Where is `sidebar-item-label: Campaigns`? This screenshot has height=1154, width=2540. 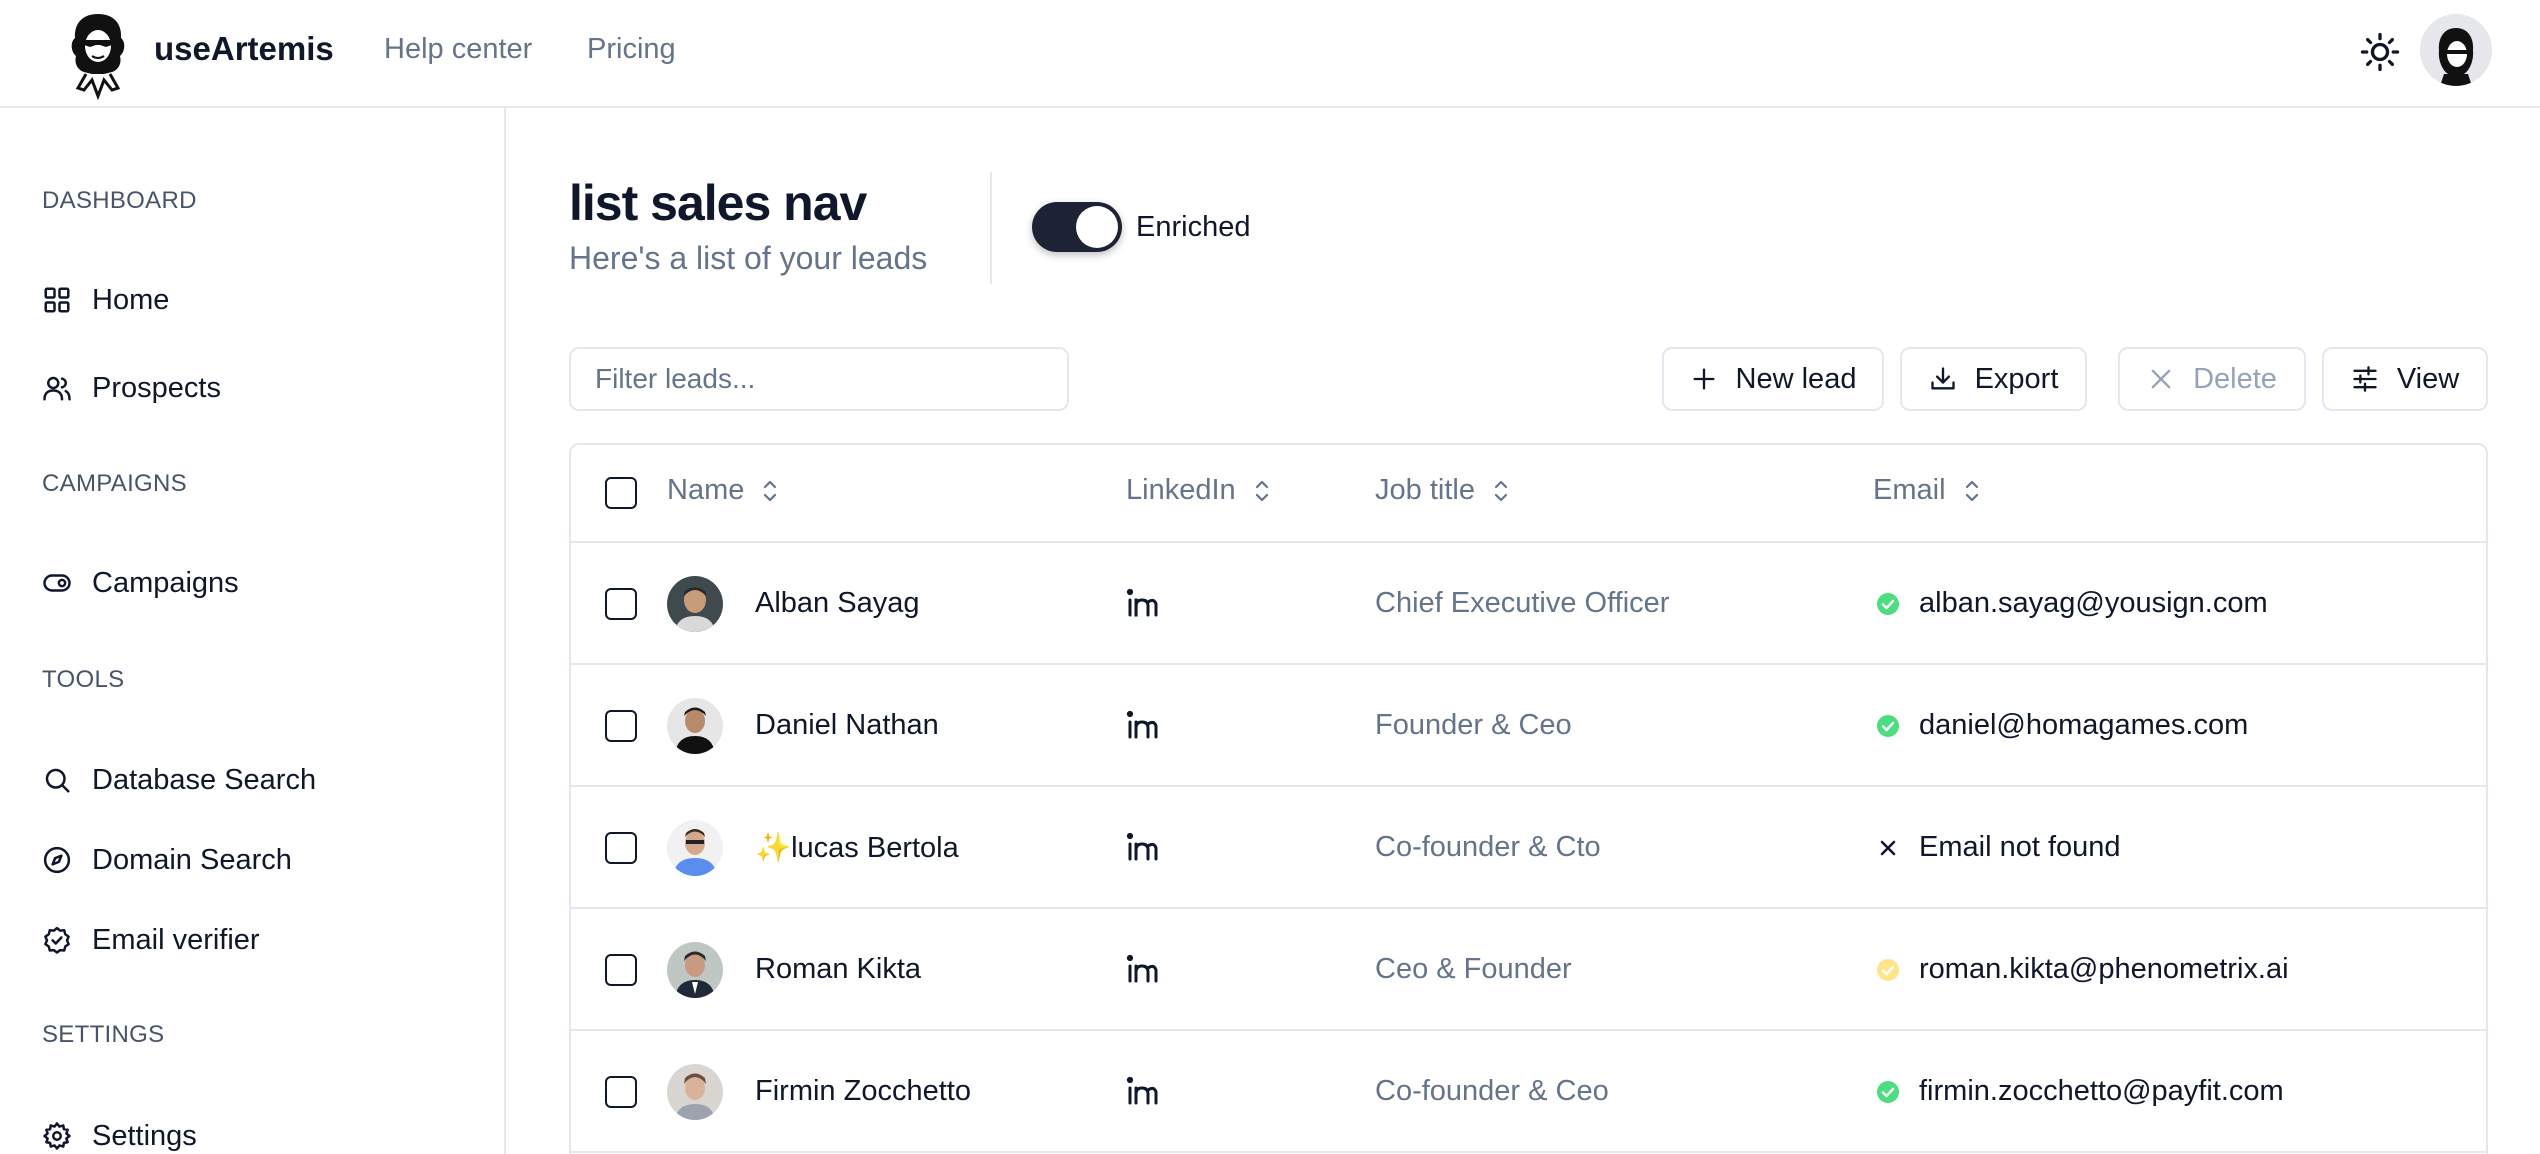
sidebar-item-label: Campaigns is located at coordinates (165, 582).